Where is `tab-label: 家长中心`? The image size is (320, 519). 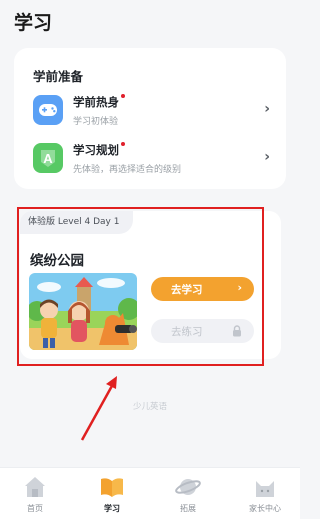 tab-label: 家长中心 is located at coordinates (265, 508).